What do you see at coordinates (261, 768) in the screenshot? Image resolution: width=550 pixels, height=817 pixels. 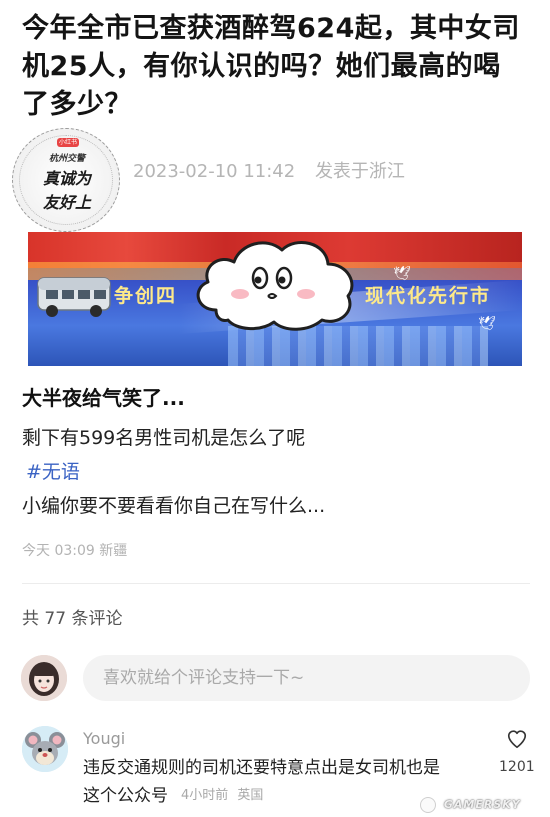 I see `comment-text-line: 违反交通规则的司机还要特意点出是女司机也是` at bounding box center [261, 768].